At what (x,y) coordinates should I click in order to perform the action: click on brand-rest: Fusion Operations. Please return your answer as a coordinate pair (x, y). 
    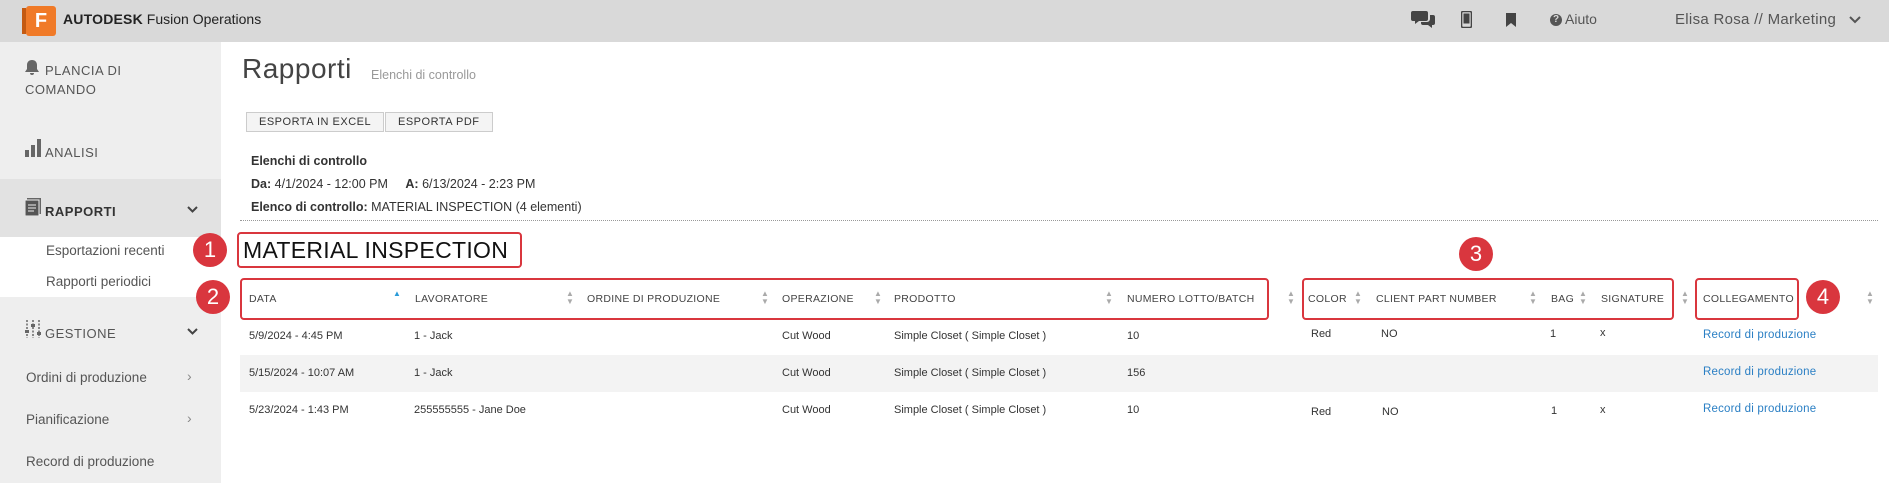
    Looking at the image, I should click on (202, 19).